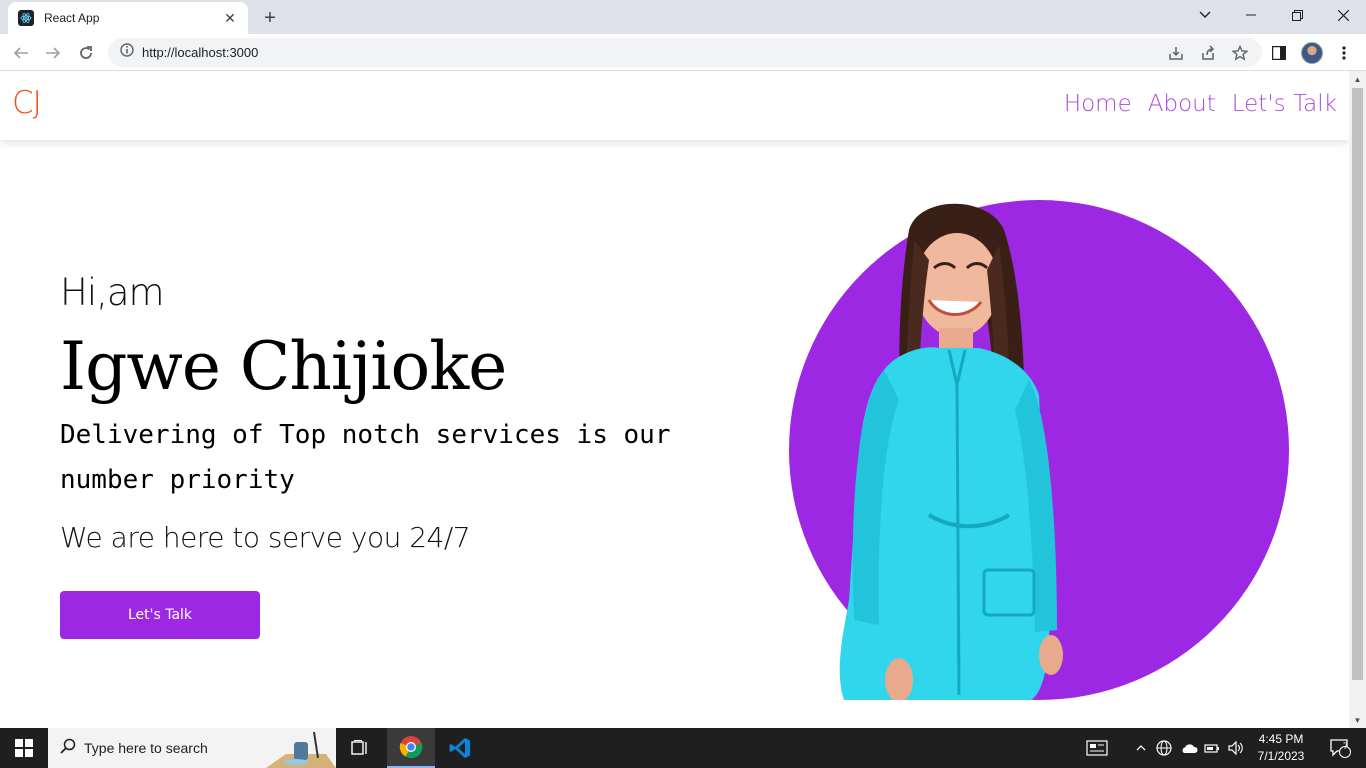 The height and width of the screenshot is (768, 1366). I want to click on site-info-icon, so click(127, 52).